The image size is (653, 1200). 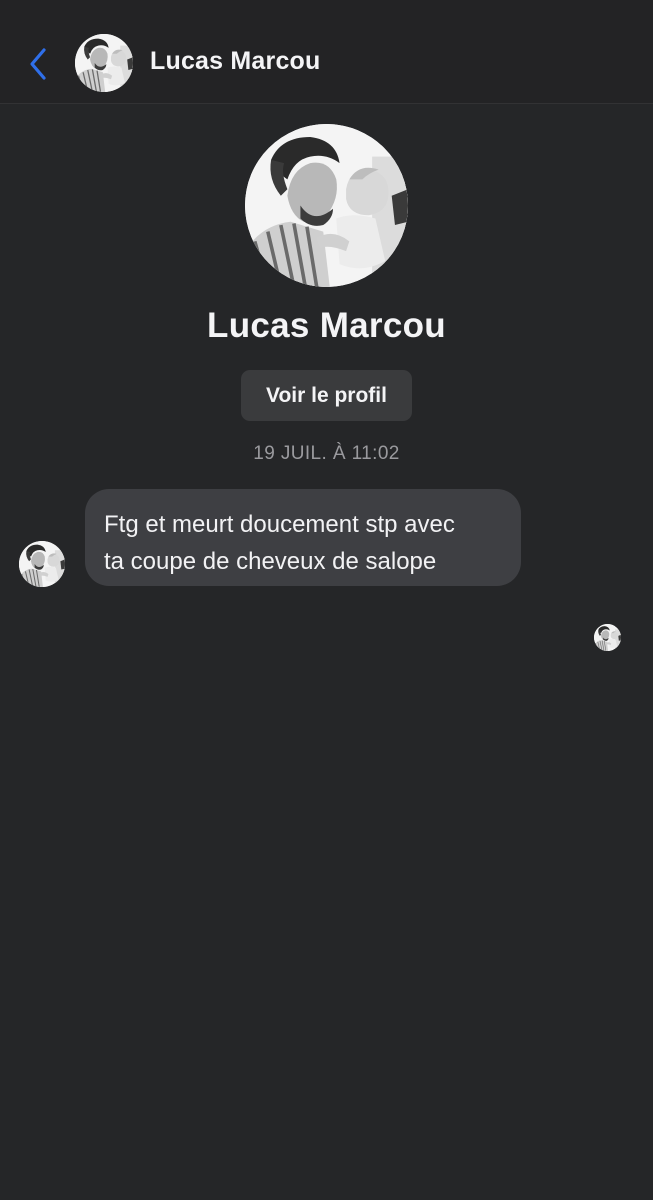 I want to click on chat-header: Lucas Marcou, so click(x=326, y=52).